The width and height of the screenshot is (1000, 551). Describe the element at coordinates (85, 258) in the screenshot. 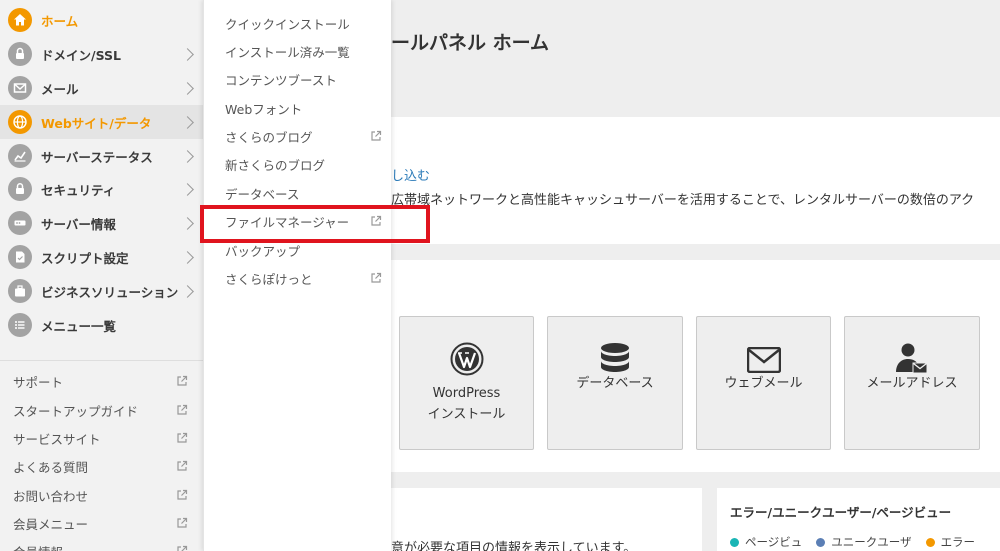

I see `sidebar-item-label: スクリプト設定` at that location.